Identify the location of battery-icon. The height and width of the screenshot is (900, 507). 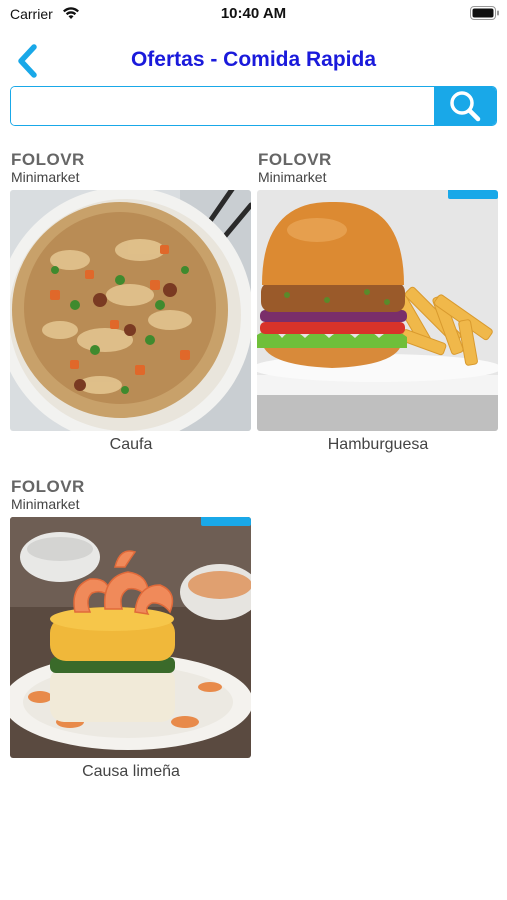
(484, 13).